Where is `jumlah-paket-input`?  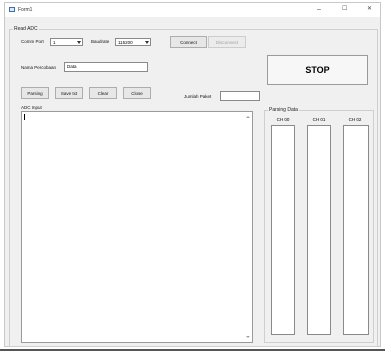
jumlah-paket-input is located at coordinates (240, 96).